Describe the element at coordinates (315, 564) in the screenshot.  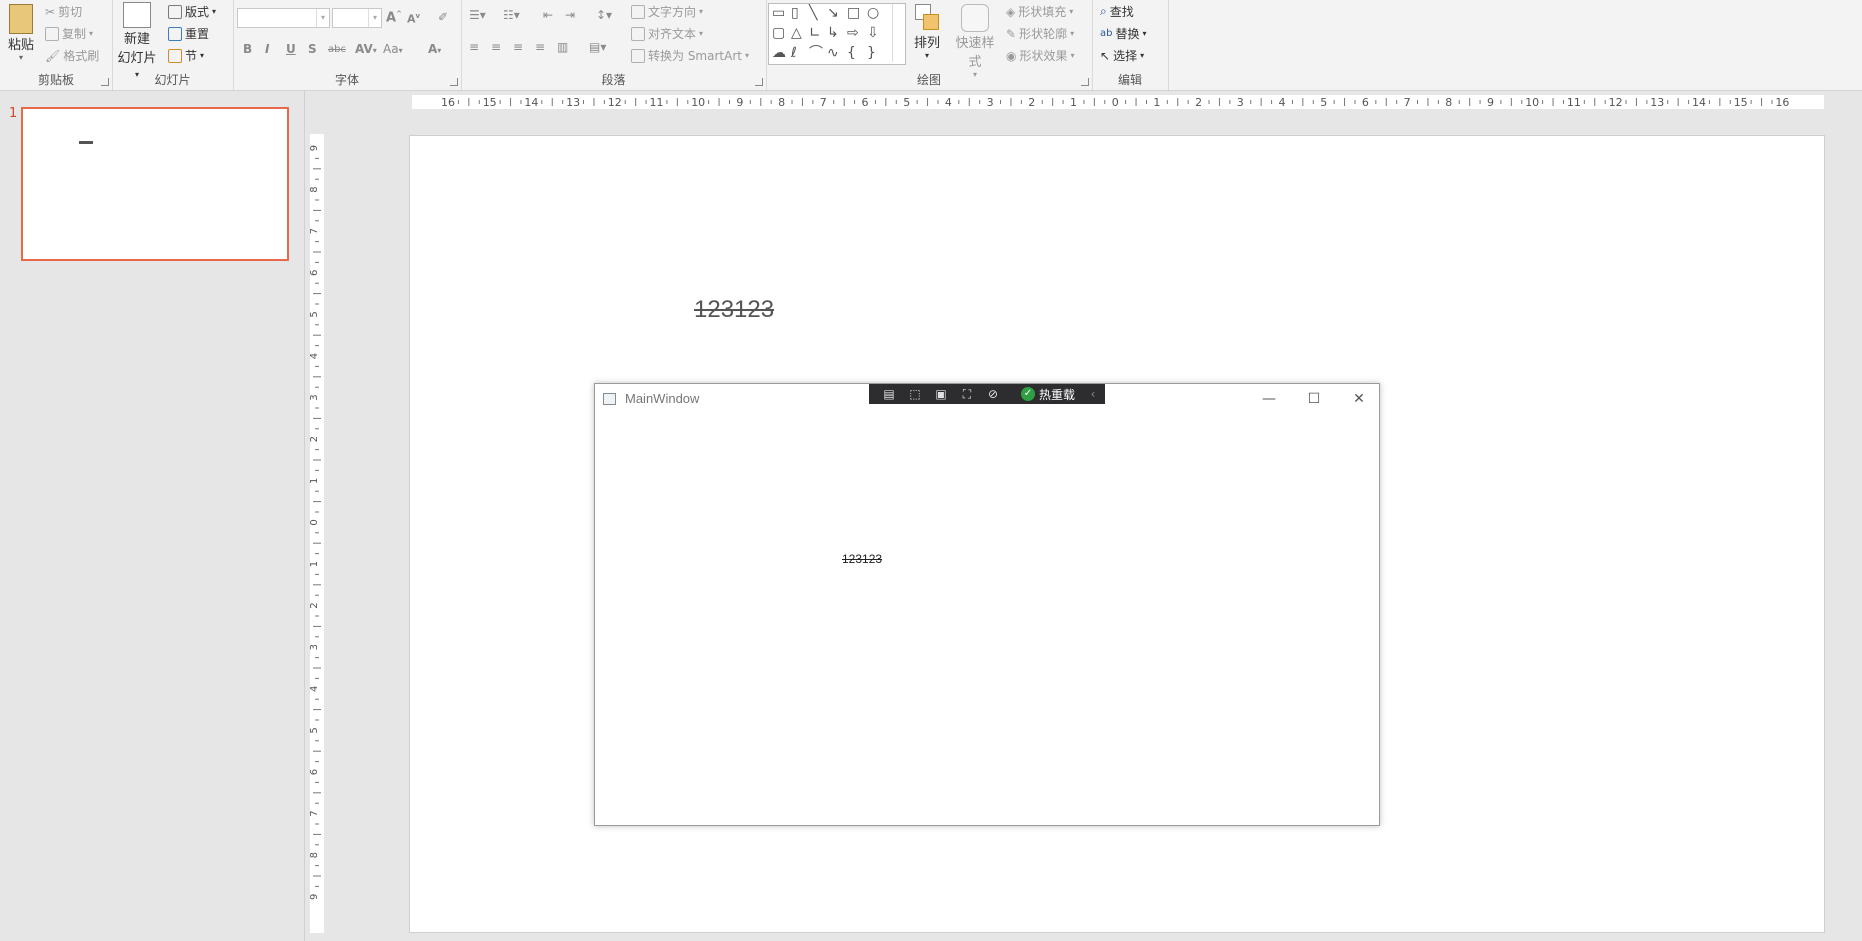
I see `v-ruler-label: 1` at that location.